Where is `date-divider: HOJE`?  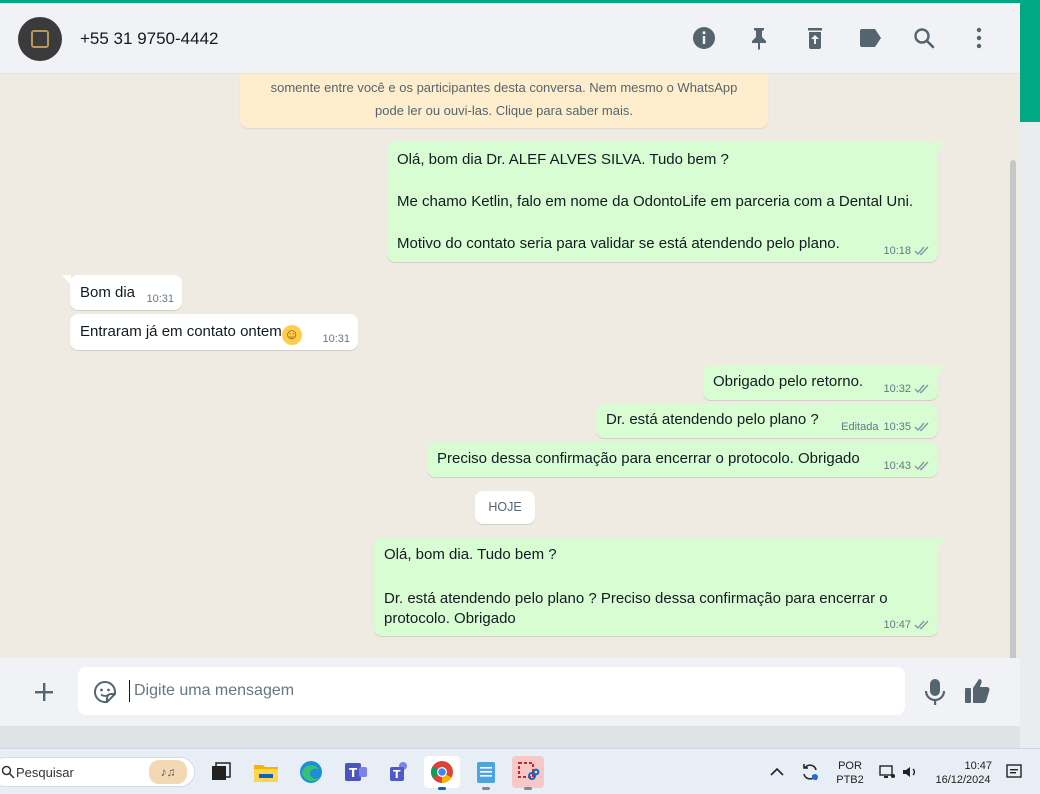 date-divider: HOJE is located at coordinates (505, 507).